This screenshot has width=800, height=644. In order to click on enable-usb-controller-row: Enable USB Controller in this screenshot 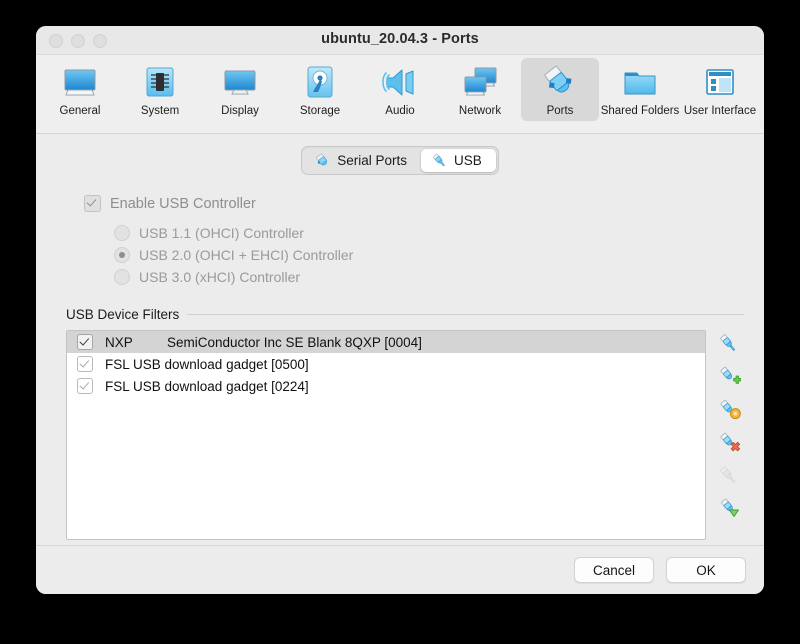, I will do `click(400, 203)`.